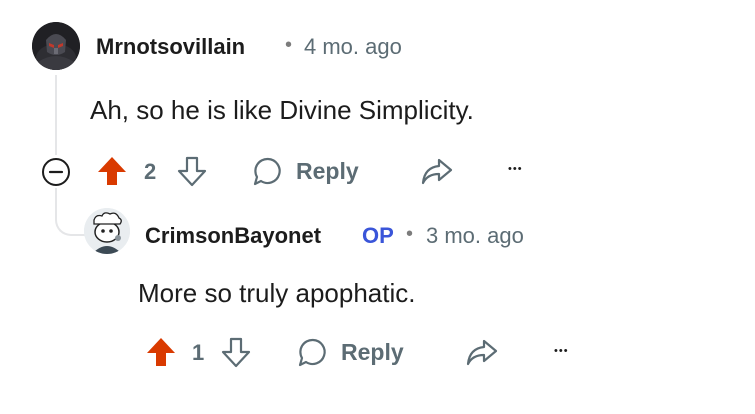  Describe the element at coordinates (170, 47) in the screenshot. I see `comment-author: Mrnotsovillain` at that location.